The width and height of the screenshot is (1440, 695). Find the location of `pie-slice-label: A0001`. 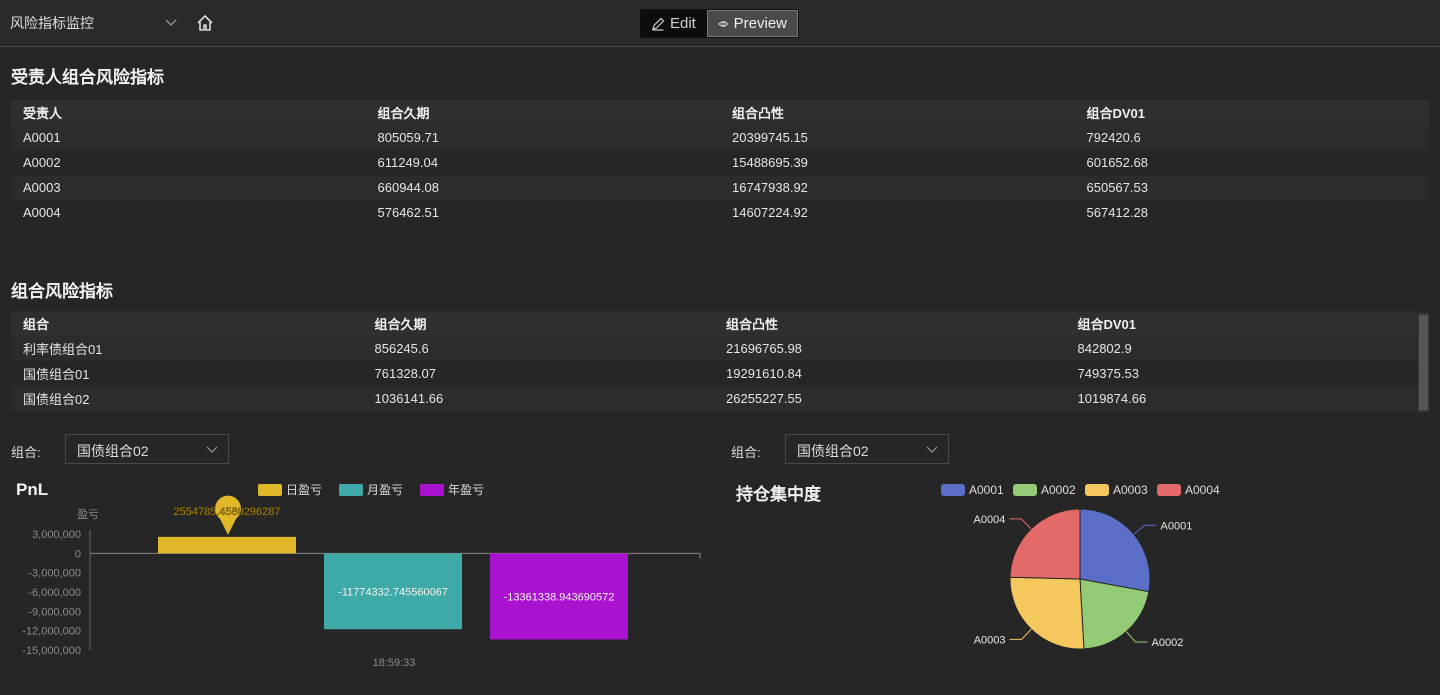

pie-slice-label: A0001 is located at coordinates (1177, 526).